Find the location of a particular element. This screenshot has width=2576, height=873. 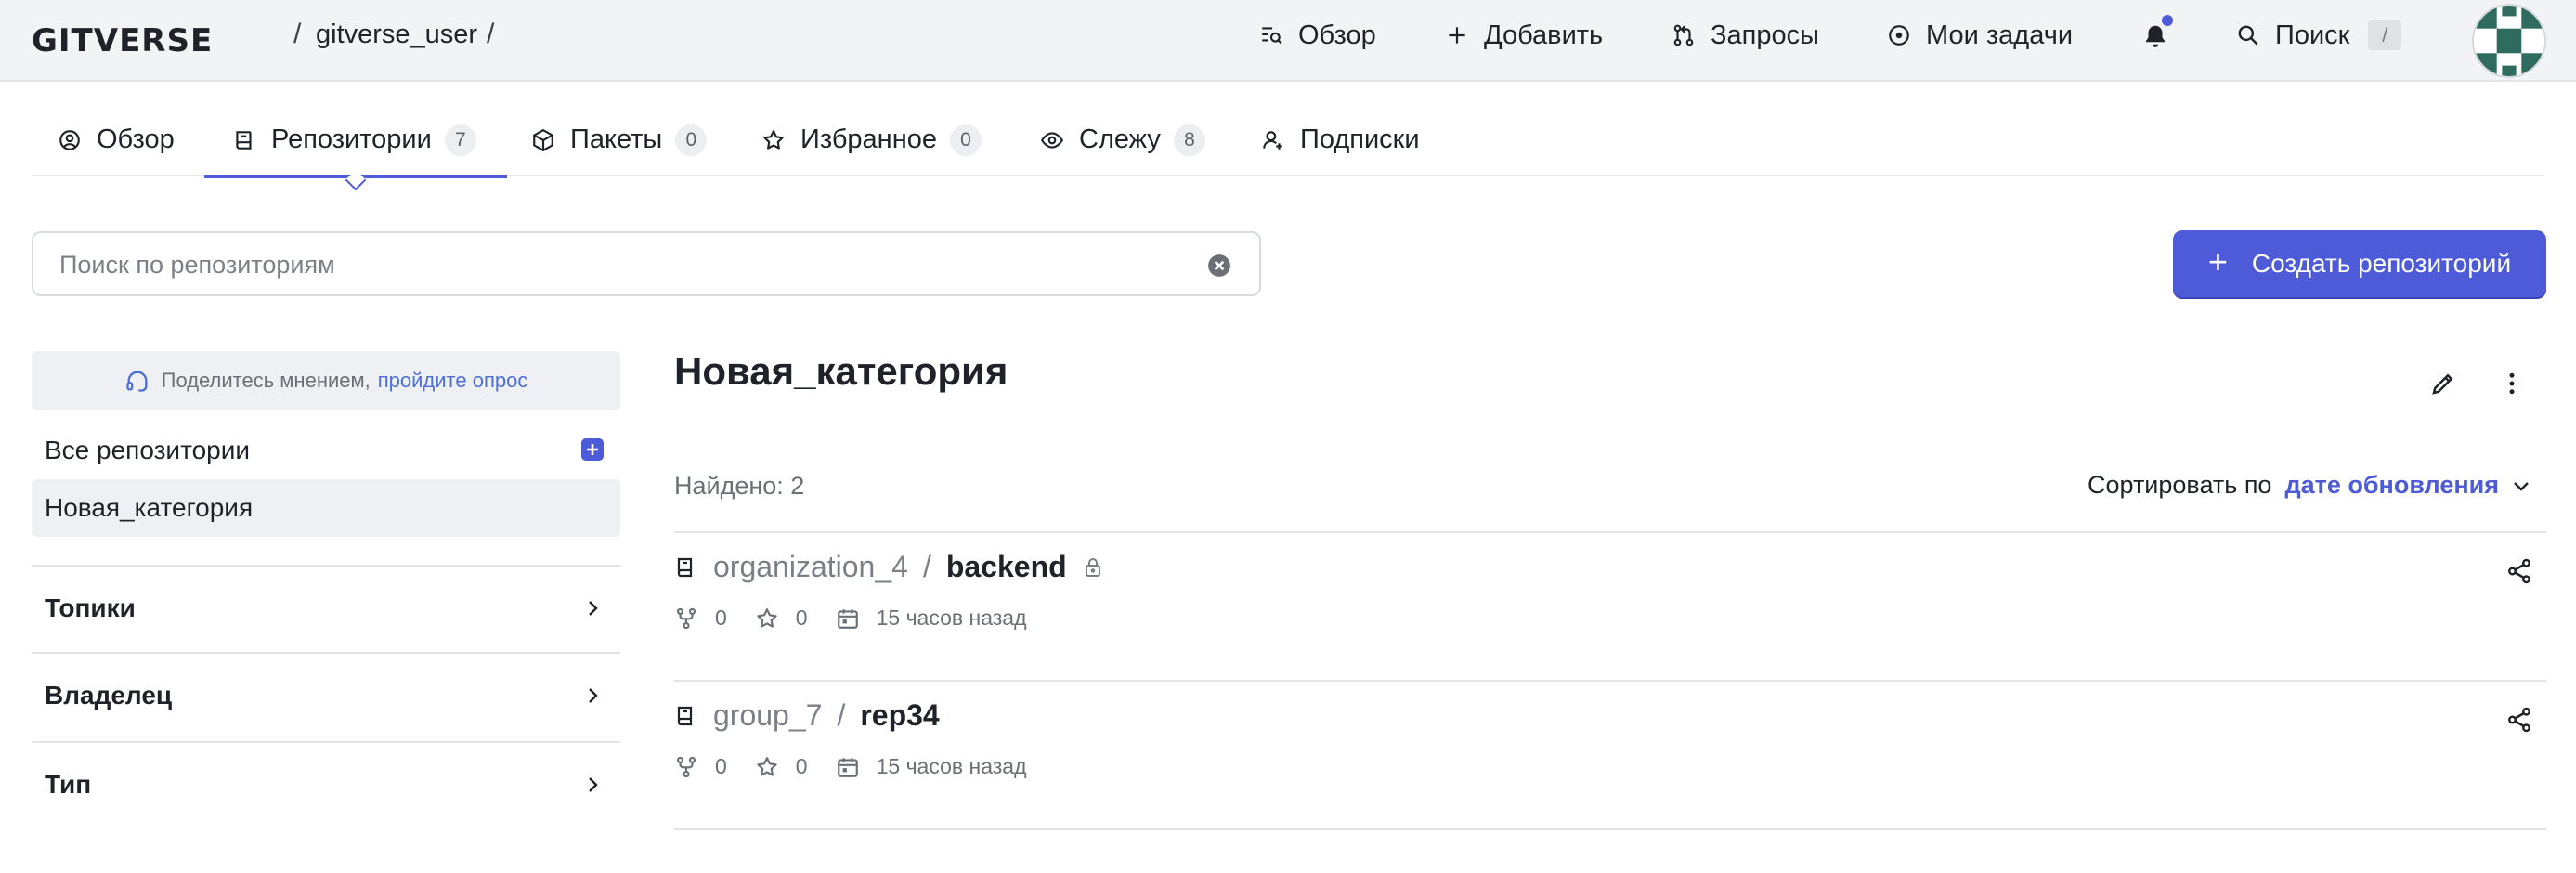

tab-repositories: Репозитории 7 is located at coordinates (355, 155).